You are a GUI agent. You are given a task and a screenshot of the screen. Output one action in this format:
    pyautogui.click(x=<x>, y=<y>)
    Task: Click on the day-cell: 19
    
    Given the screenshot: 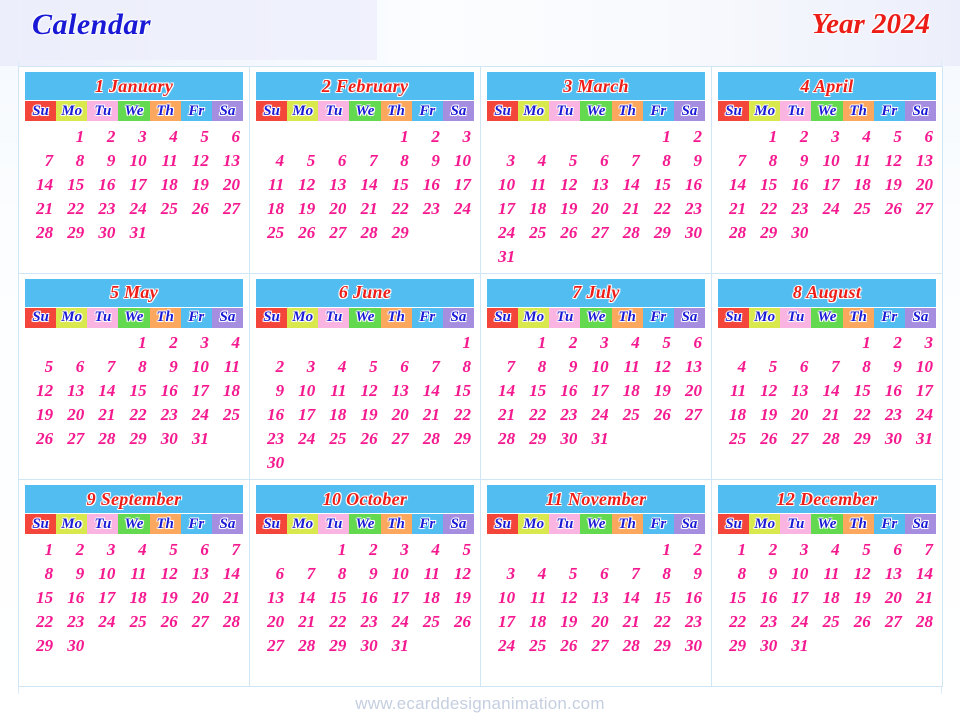 What is the action you would take?
    pyautogui.click(x=196, y=184)
    